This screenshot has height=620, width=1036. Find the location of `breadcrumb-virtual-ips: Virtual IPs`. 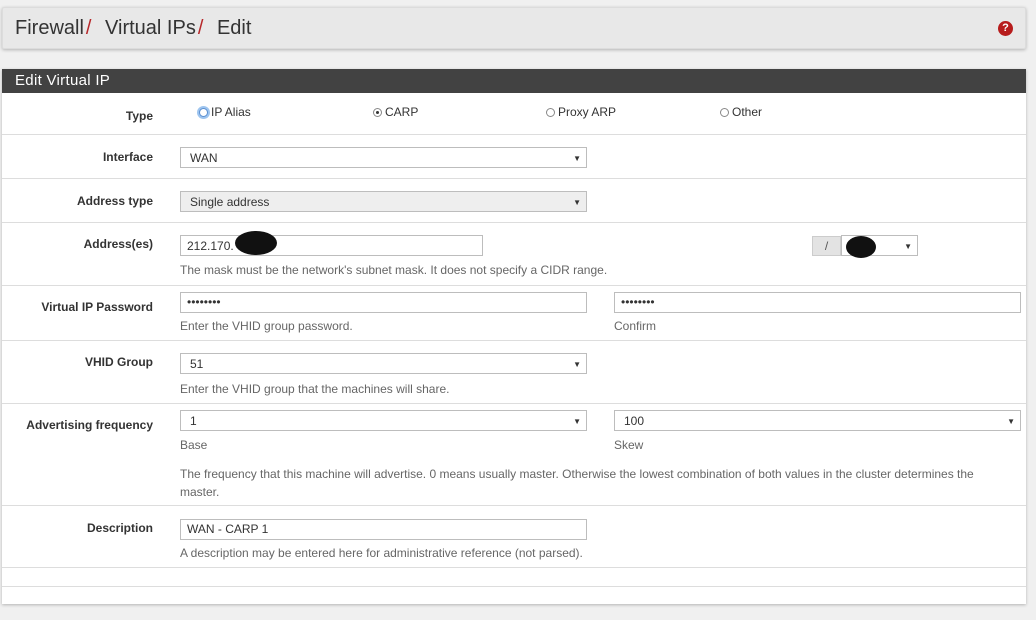

breadcrumb-virtual-ips: Virtual IPs is located at coordinates (150, 28).